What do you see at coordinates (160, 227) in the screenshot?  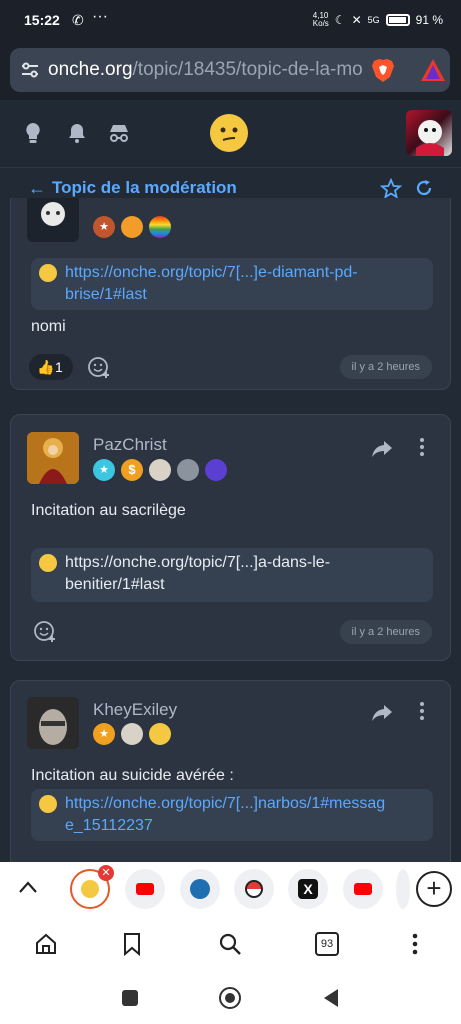 I see `rainbow-badge-icon` at bounding box center [160, 227].